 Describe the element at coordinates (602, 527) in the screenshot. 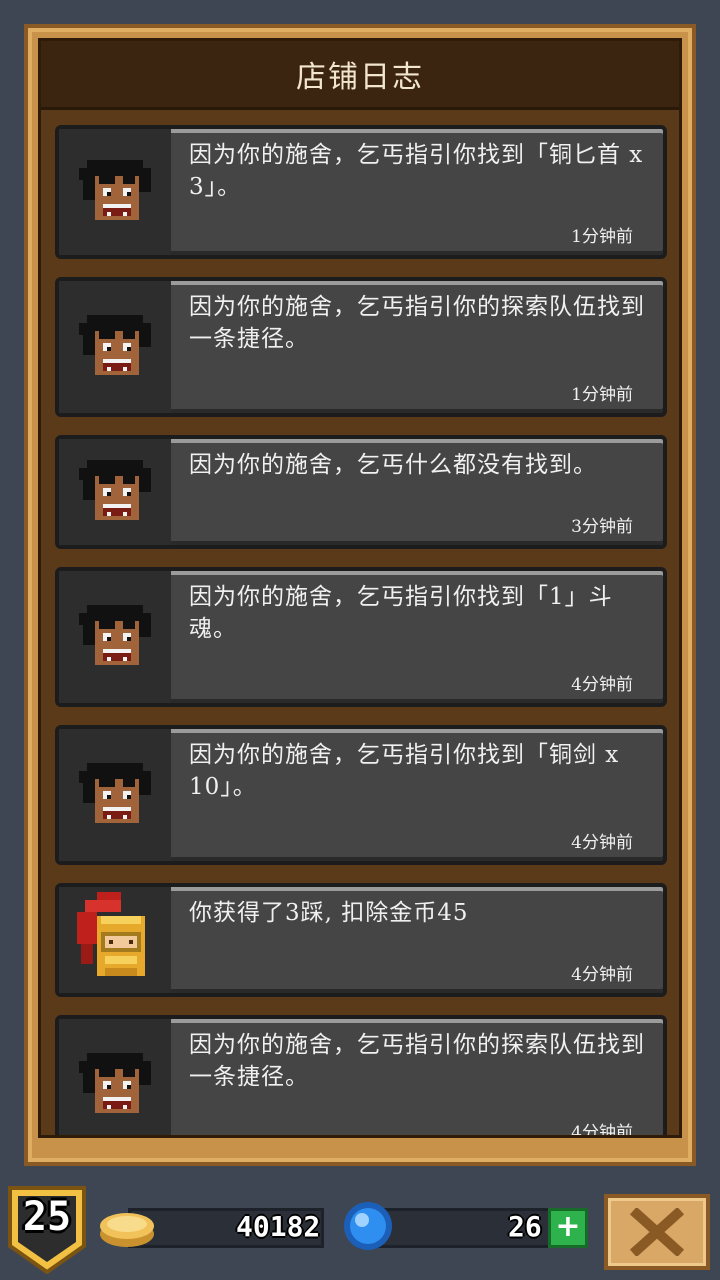

I see `entry-time: 3分钟前` at that location.